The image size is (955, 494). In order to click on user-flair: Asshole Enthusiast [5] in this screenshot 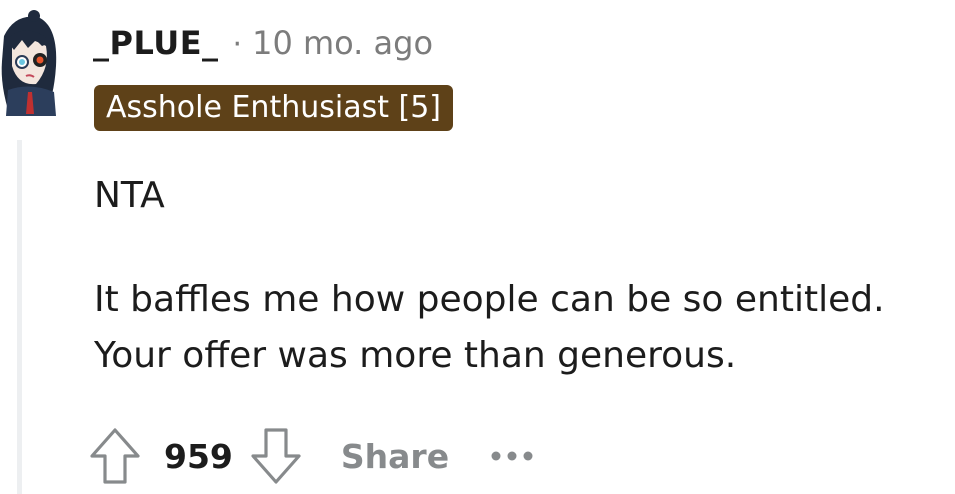, I will do `click(274, 108)`.